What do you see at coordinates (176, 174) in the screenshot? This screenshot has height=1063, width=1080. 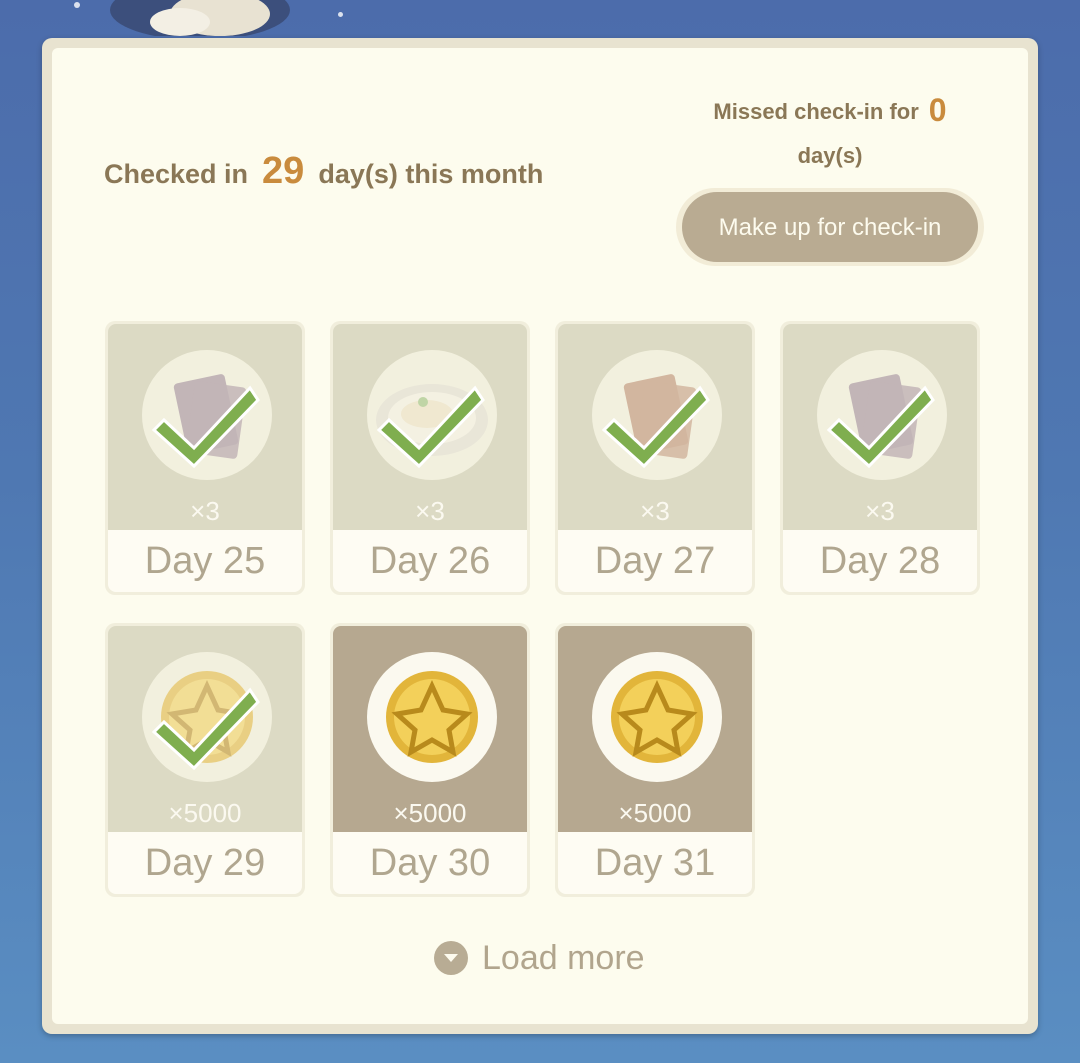 I see `checked-prefix: Checked in` at bounding box center [176, 174].